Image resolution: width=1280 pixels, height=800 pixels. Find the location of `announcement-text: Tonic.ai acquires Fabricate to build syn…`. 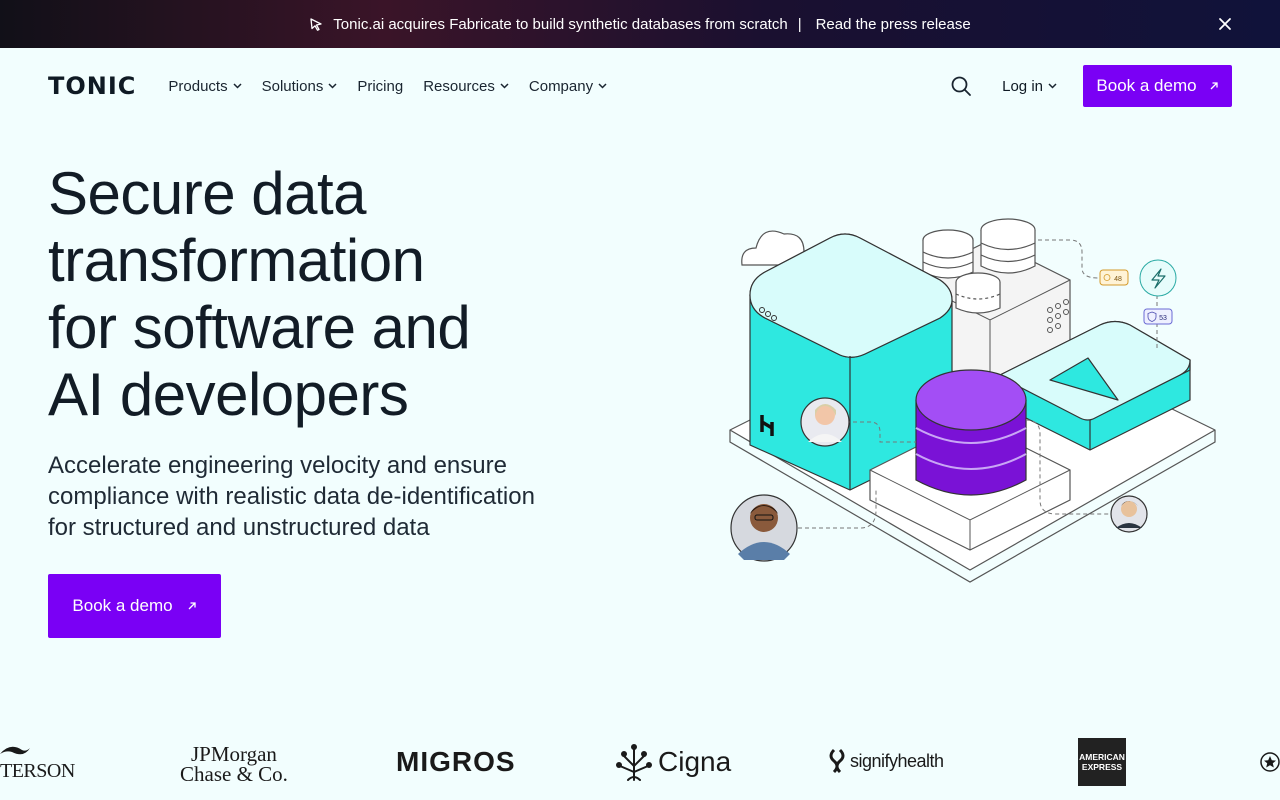

announcement-text: Tonic.ai acquires Fabricate to build syn… is located at coordinates (560, 24).